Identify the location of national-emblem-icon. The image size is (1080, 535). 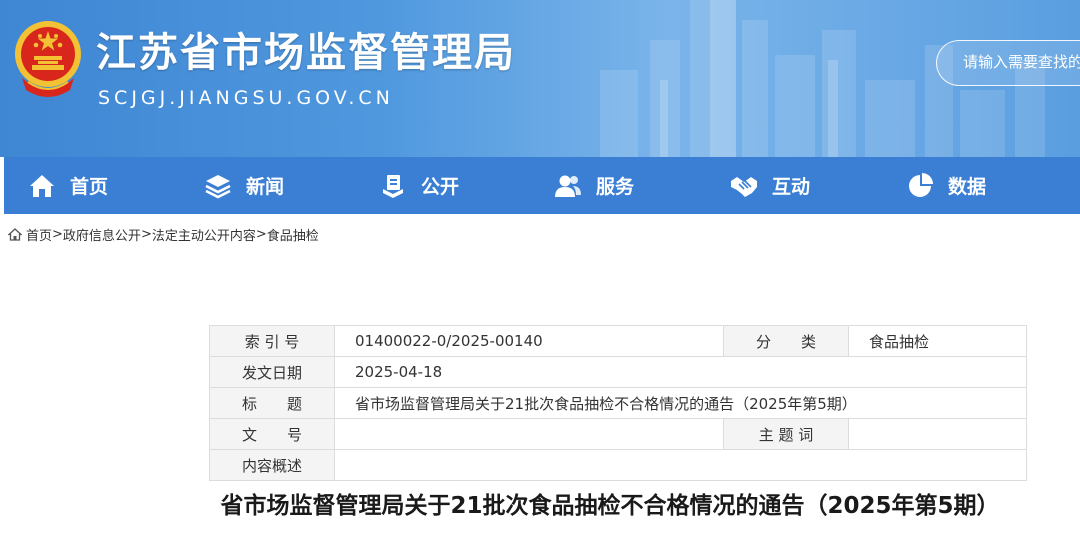
(48, 59).